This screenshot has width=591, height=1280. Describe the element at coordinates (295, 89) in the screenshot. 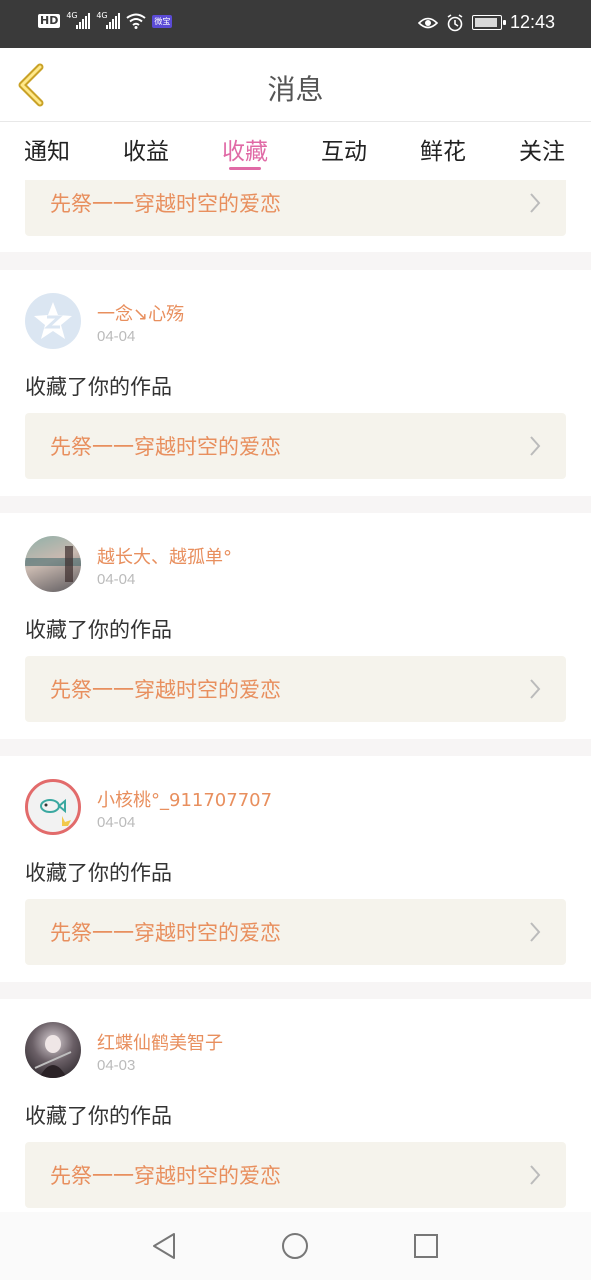

I see `page-title: 消息` at that location.